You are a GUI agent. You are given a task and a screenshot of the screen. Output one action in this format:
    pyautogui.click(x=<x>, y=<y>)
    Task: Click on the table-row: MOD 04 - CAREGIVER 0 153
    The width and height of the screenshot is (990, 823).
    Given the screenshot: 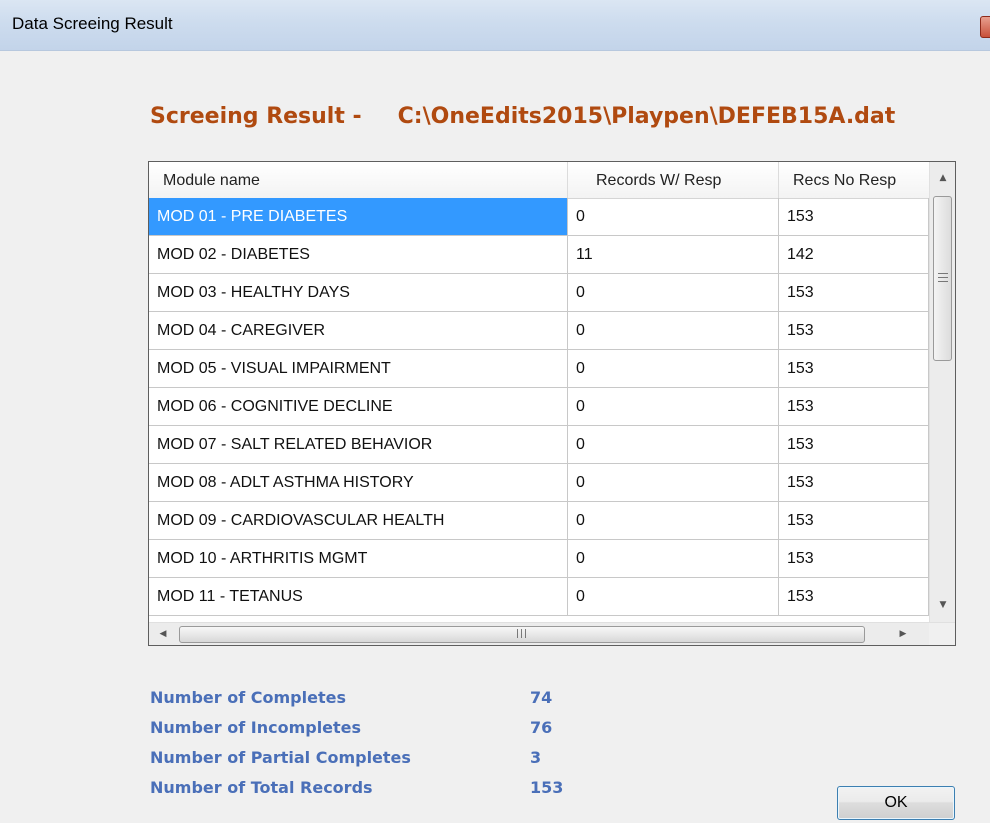 What is the action you would take?
    pyautogui.click(x=539, y=331)
    